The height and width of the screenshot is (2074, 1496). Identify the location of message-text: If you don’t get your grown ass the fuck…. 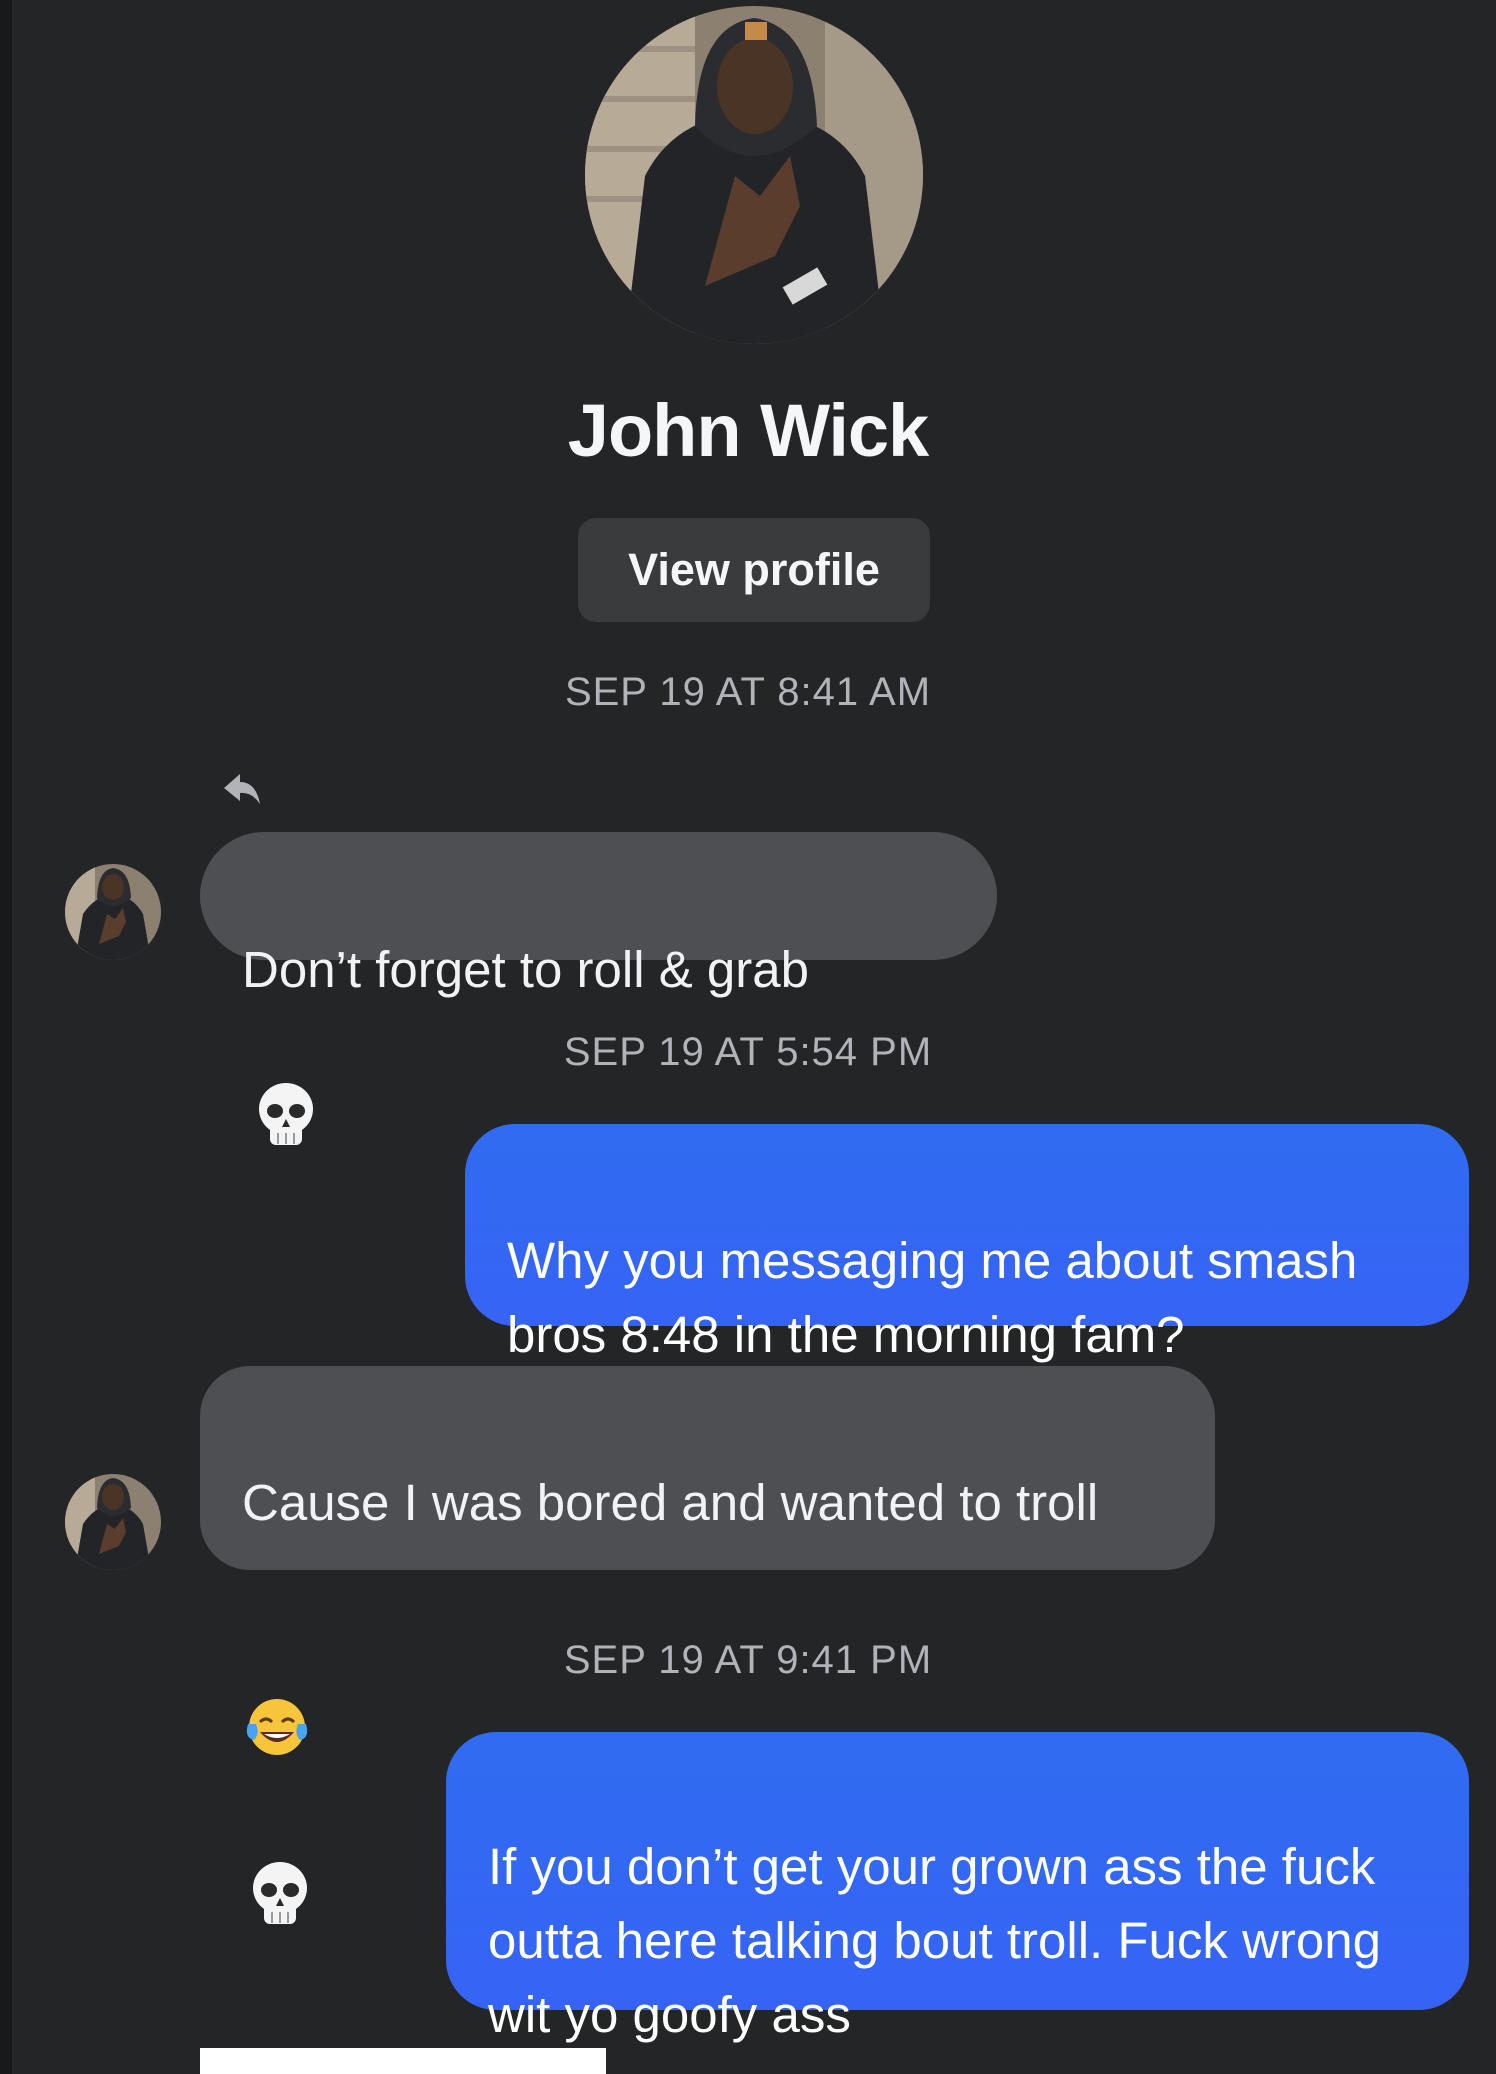
(934, 1940).